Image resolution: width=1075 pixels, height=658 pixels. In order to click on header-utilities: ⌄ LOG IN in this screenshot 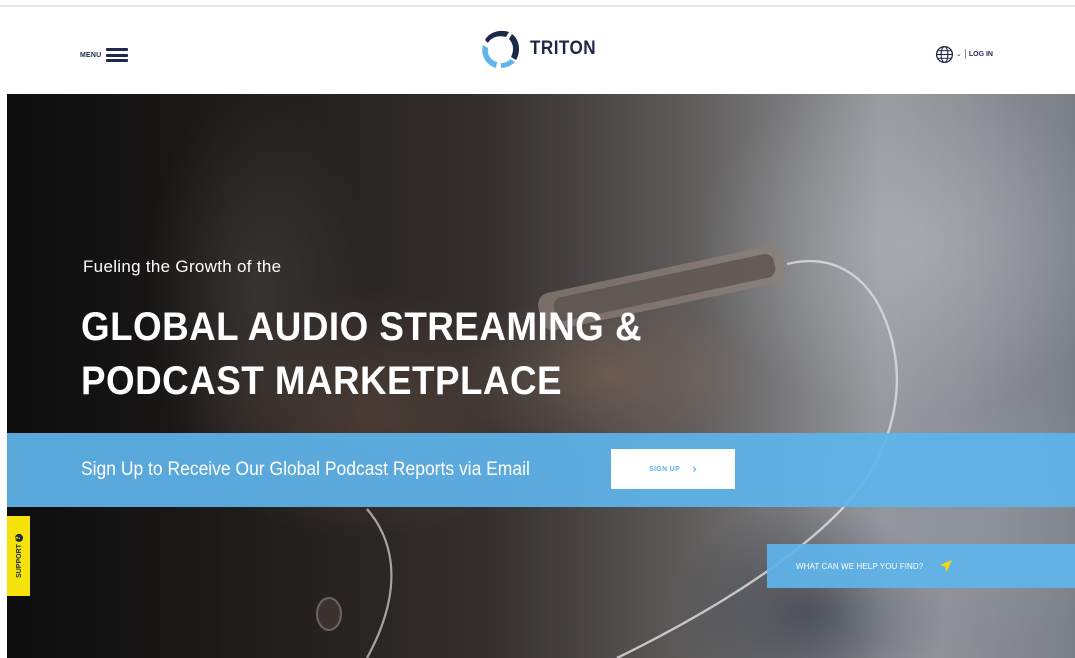, I will do `click(964, 54)`.